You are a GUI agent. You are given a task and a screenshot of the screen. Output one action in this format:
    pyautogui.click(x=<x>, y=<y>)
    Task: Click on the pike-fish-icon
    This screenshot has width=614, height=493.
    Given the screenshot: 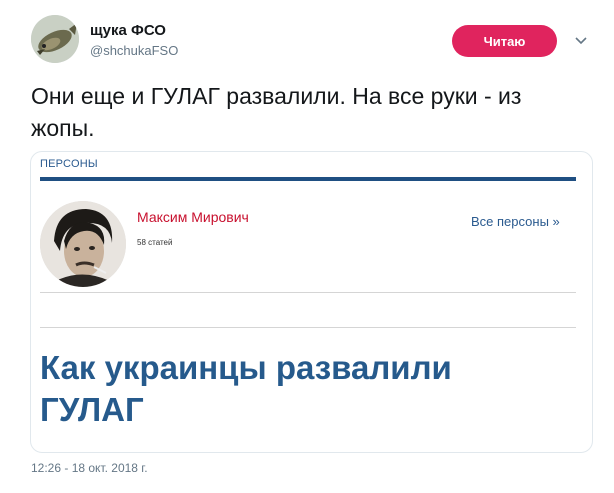 What is the action you would take?
    pyautogui.click(x=55, y=39)
    